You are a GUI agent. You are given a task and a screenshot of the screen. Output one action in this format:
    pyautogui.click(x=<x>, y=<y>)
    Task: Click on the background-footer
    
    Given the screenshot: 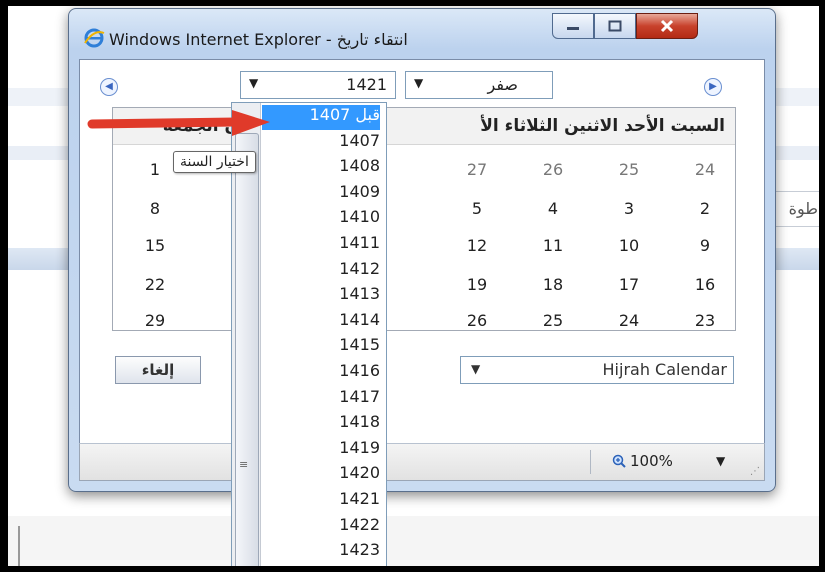 What is the action you would take?
    pyautogui.click(x=413, y=541)
    